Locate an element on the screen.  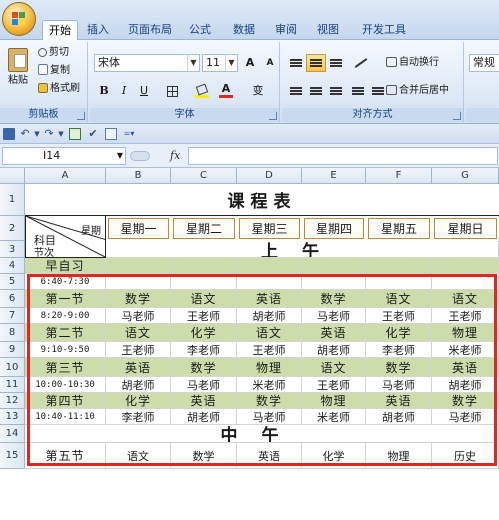
subject-cell: 历史 is located at coordinates (465, 456).